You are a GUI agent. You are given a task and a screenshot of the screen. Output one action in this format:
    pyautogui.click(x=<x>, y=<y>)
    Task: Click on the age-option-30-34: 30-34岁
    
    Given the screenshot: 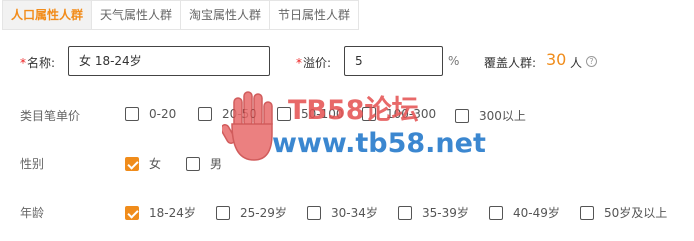 What is the action you would take?
    pyautogui.click(x=342, y=212)
    